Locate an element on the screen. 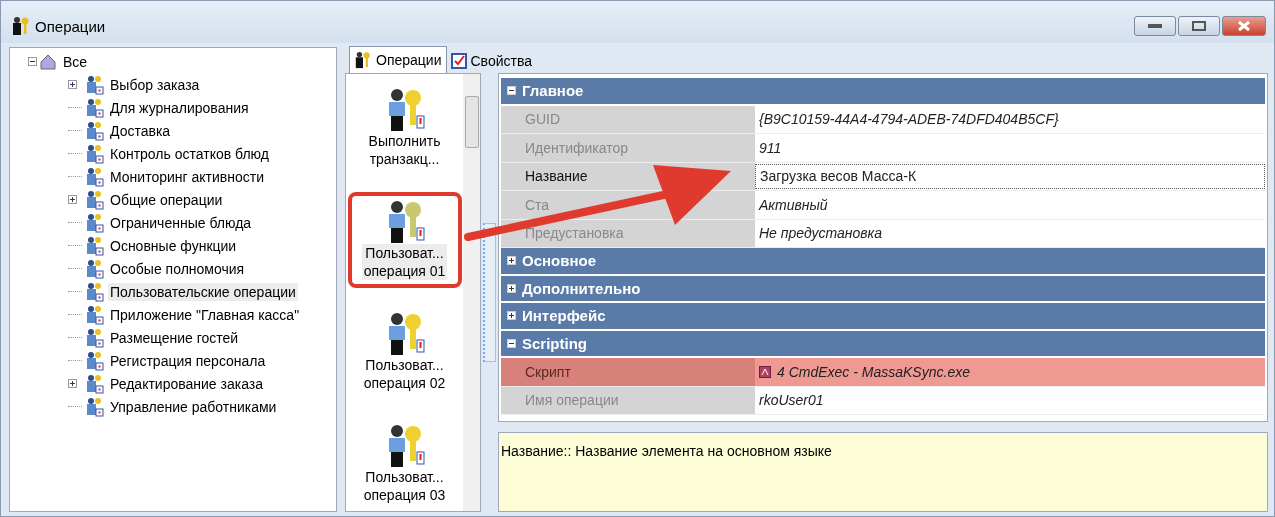 This screenshot has height=517, width=1275. operation-item: Пользоват... операция 02 is located at coordinates (404, 352).